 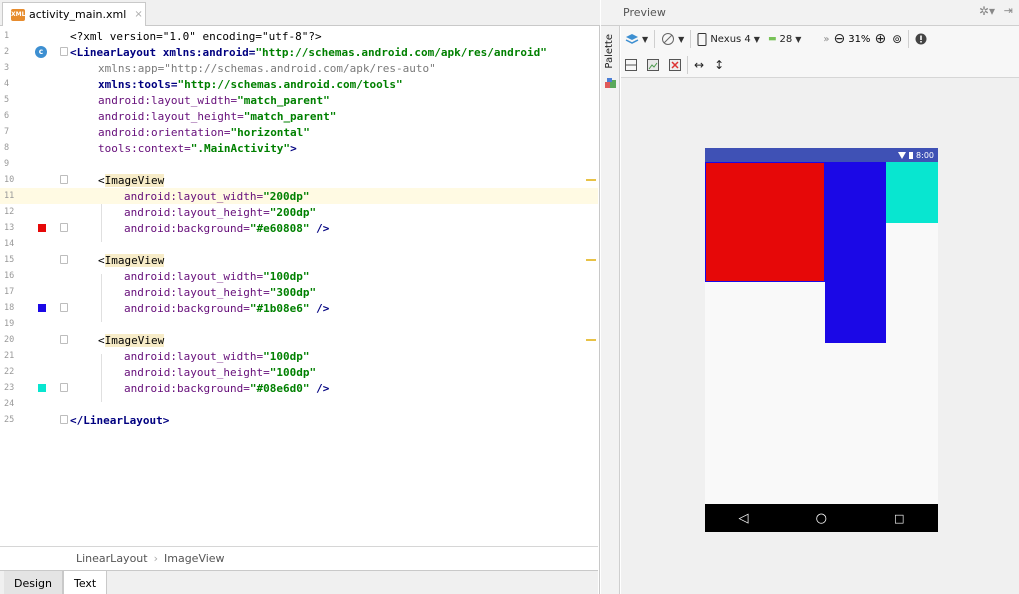 What do you see at coordinates (591, 260) in the screenshot?
I see `change-marker` at bounding box center [591, 260].